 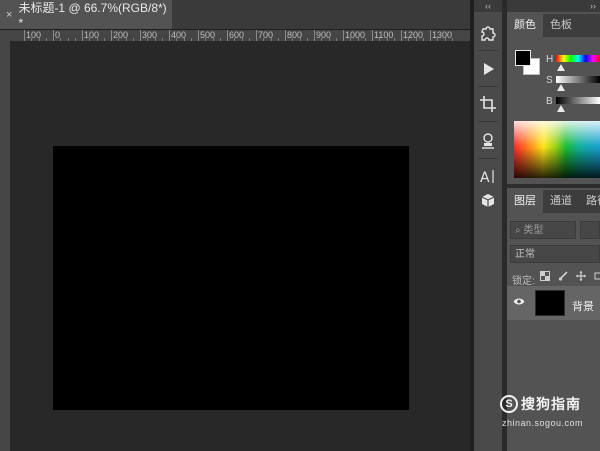 I want to click on cube-icon, so click(x=488, y=201).